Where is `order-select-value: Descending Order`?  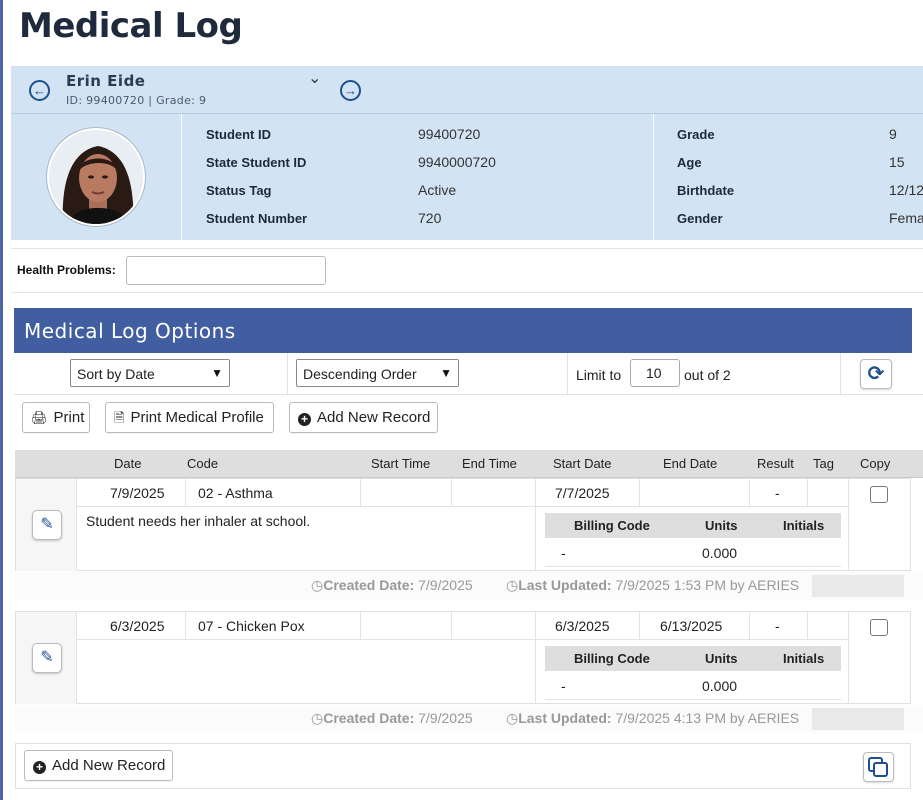 order-select-value: Descending Order is located at coordinates (360, 374).